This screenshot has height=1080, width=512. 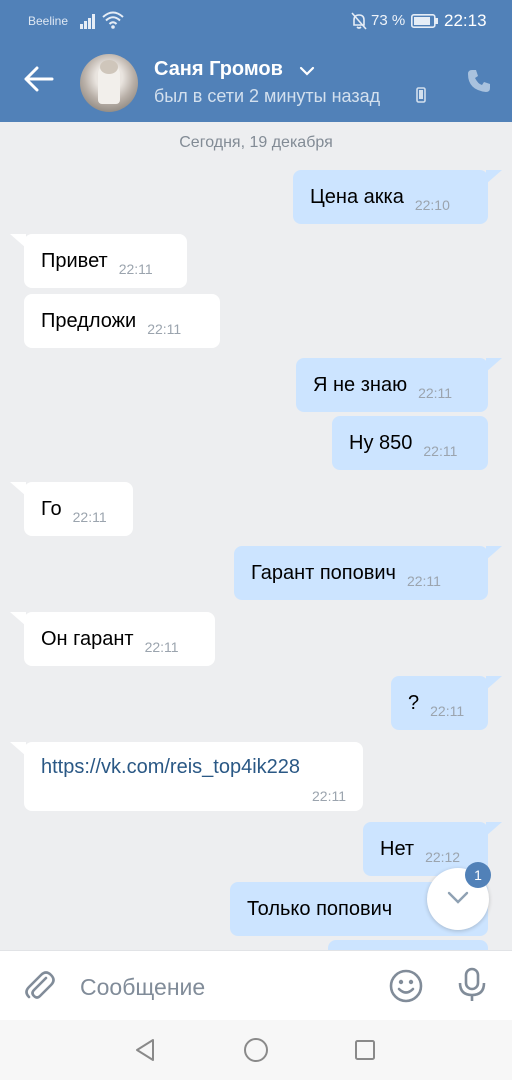 I want to click on phone-icon, so click(x=479, y=81).